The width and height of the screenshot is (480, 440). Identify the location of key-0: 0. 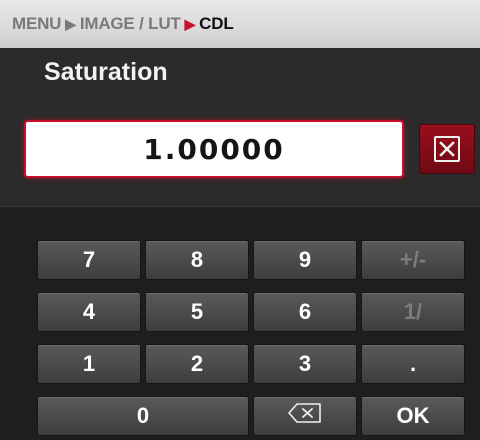
(143, 416).